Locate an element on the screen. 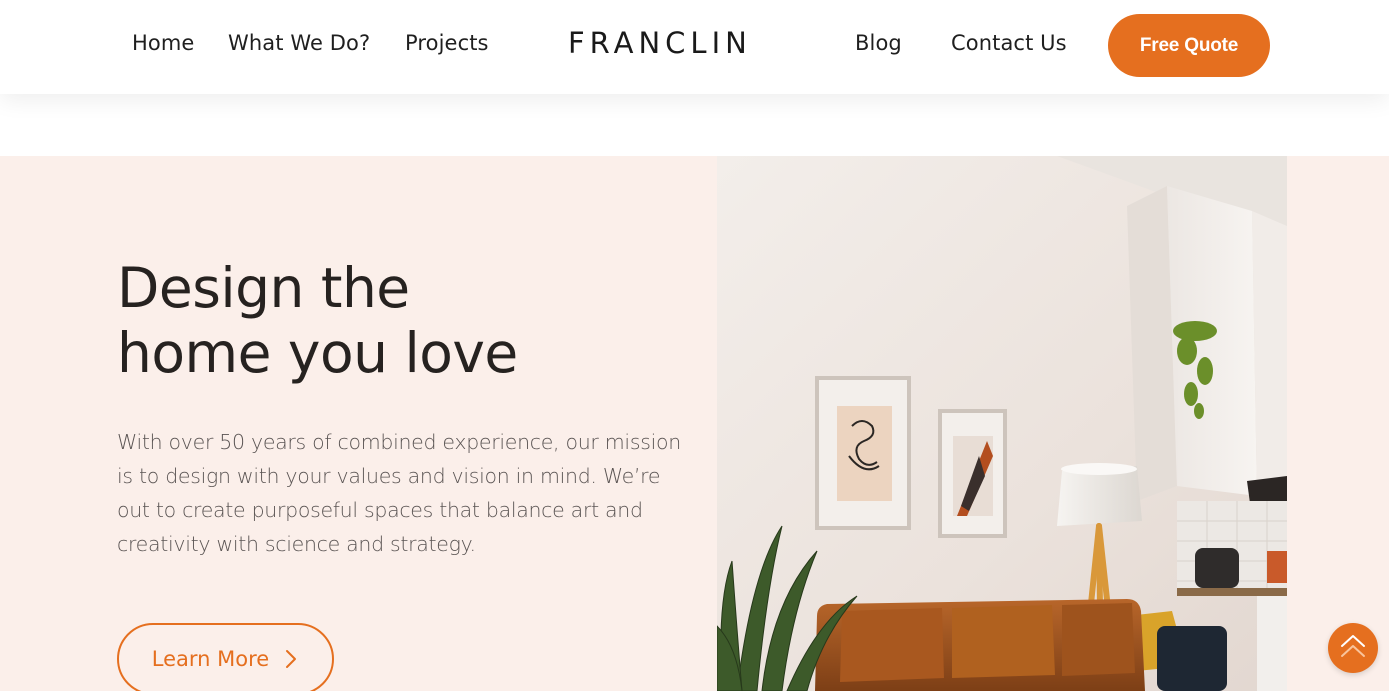 The image size is (1389, 691). hero-title: Design the home you love is located at coordinates (317, 321).